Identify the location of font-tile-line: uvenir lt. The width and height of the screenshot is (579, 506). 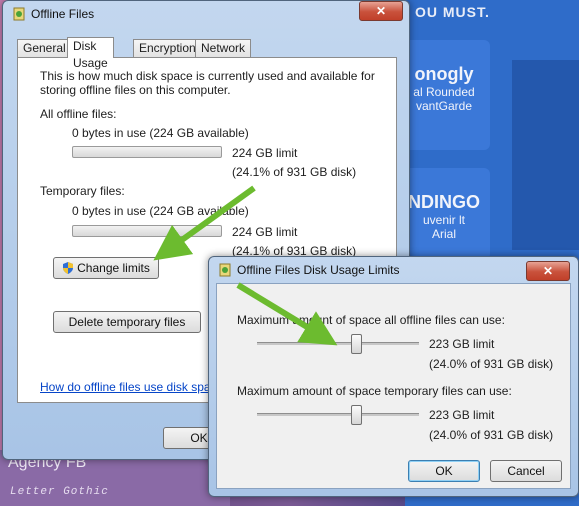
(444, 220).